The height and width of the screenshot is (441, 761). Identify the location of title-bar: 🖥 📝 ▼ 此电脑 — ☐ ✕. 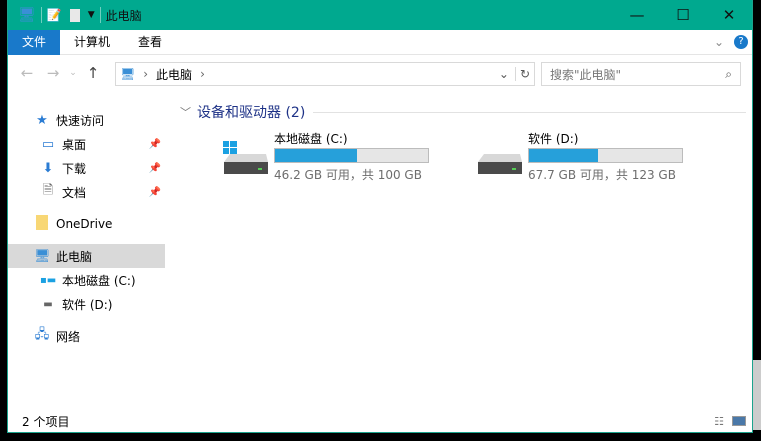
(380, 15).